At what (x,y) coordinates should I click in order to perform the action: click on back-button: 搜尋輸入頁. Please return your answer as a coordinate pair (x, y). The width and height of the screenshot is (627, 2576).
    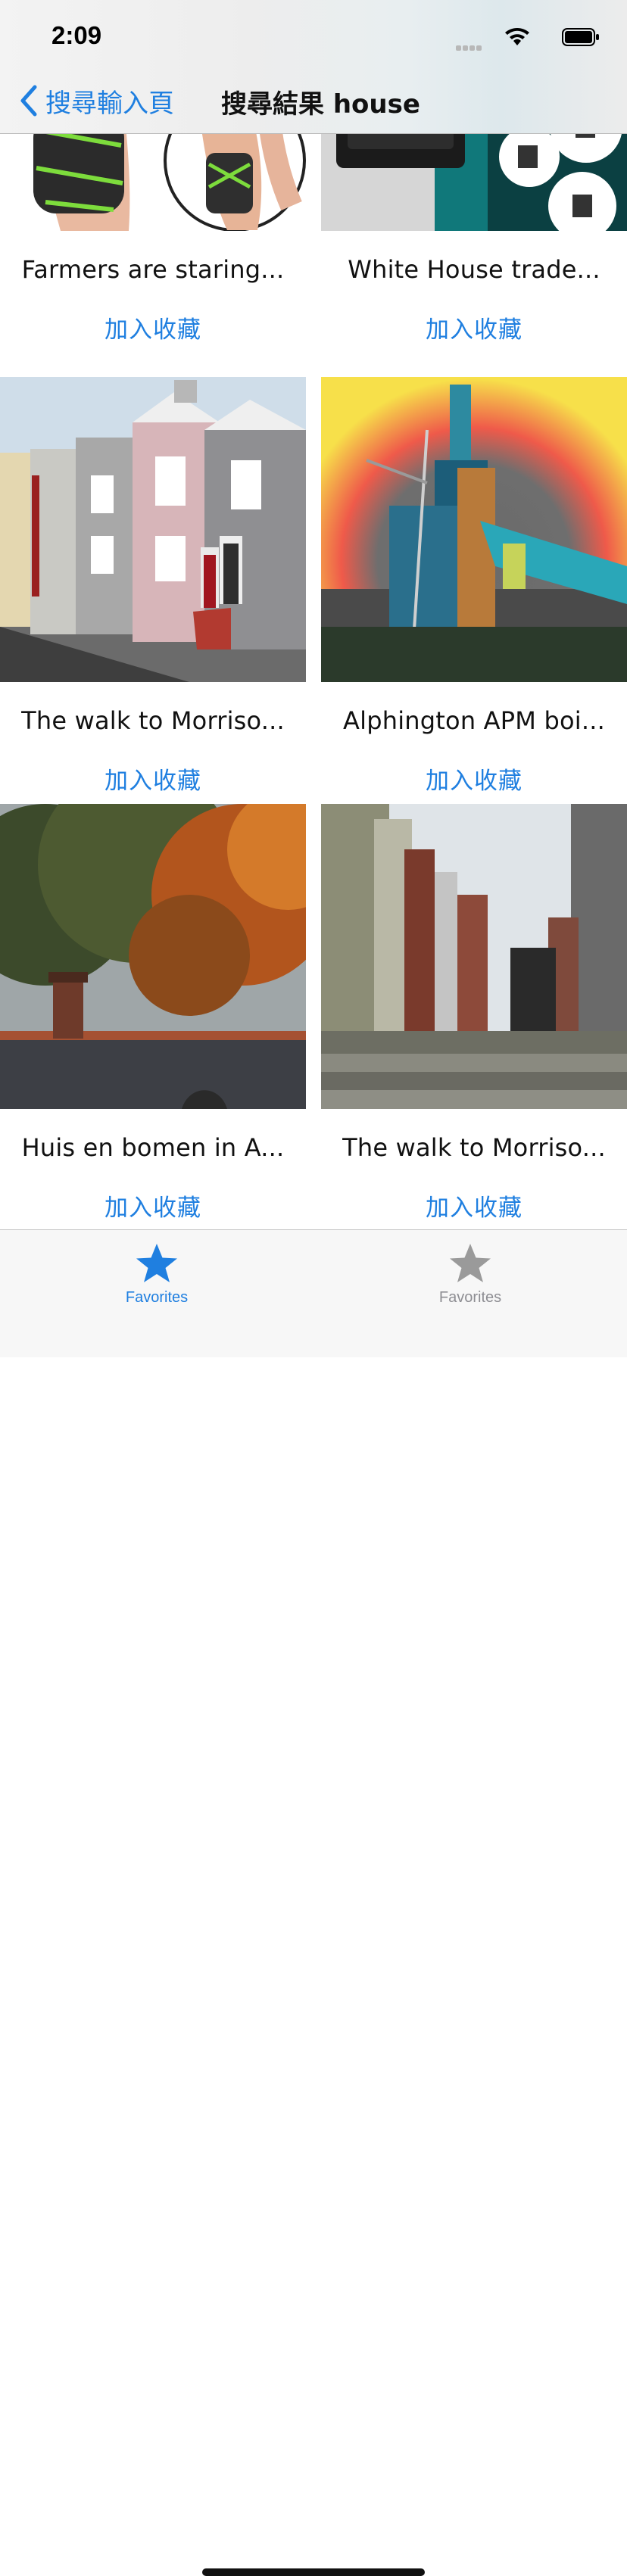
    Looking at the image, I should click on (95, 101).